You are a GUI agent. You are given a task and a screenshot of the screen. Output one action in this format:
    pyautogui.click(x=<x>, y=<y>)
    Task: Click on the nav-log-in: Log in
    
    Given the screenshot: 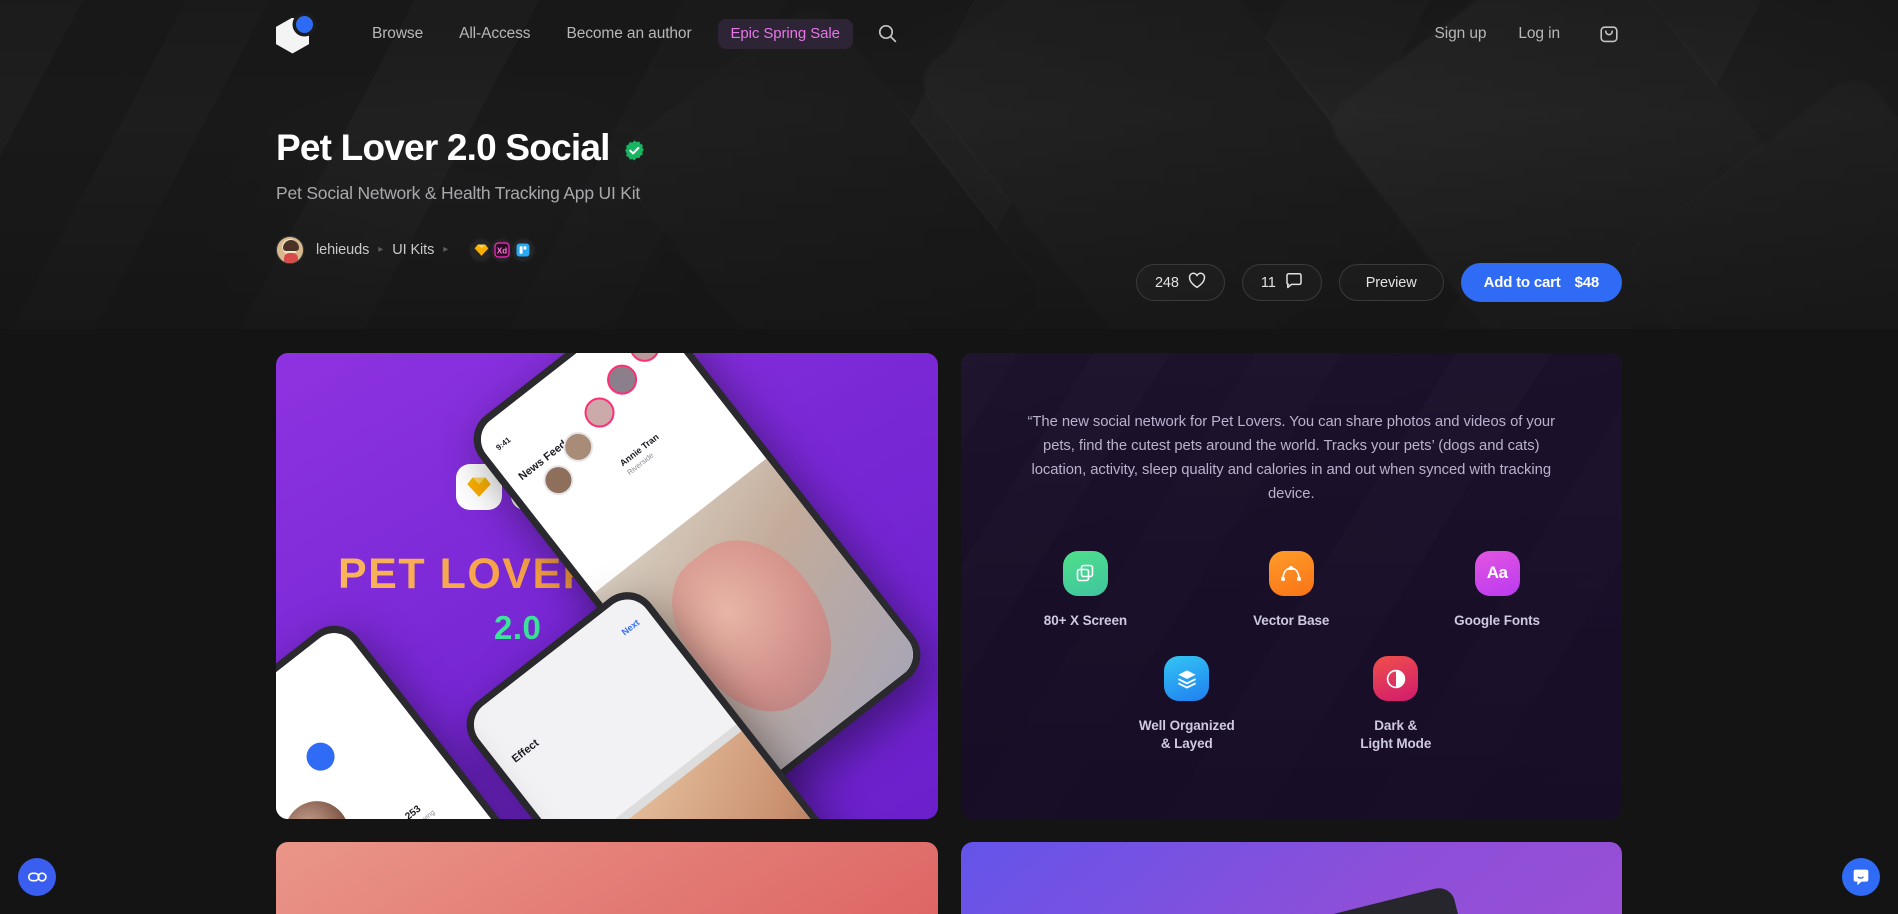 What is the action you would take?
    pyautogui.click(x=1539, y=34)
    